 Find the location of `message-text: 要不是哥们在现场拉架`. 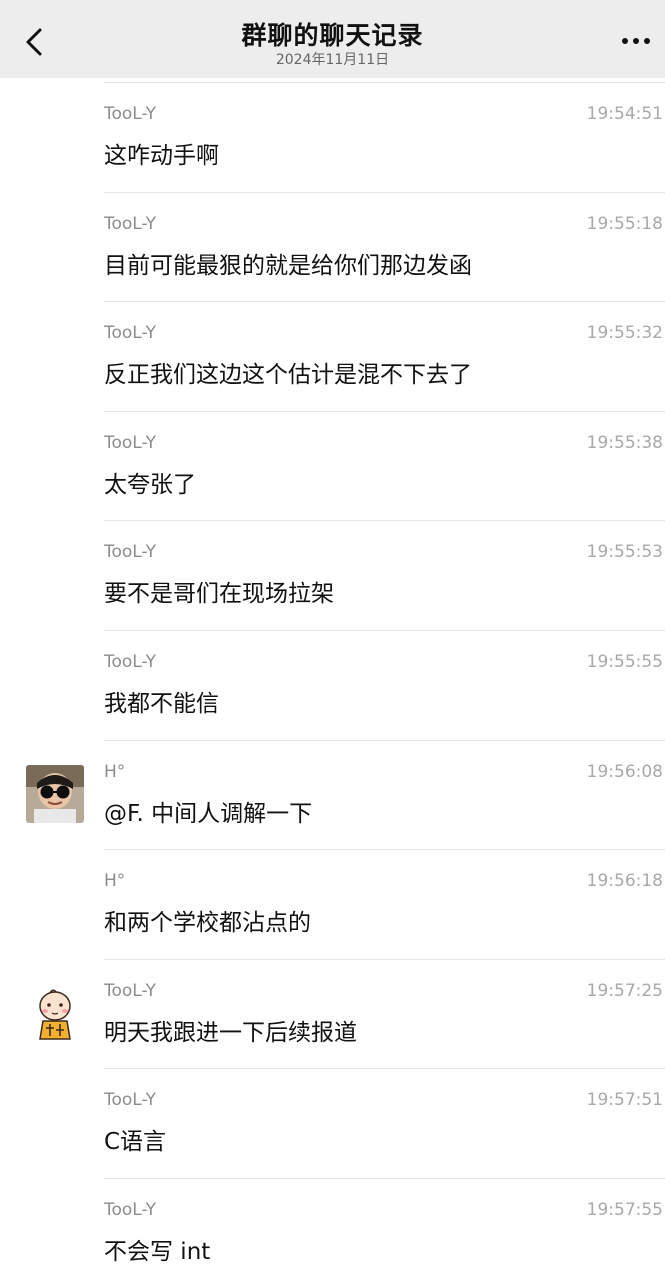

message-text: 要不是哥们在现场拉架 is located at coordinates (219, 594).